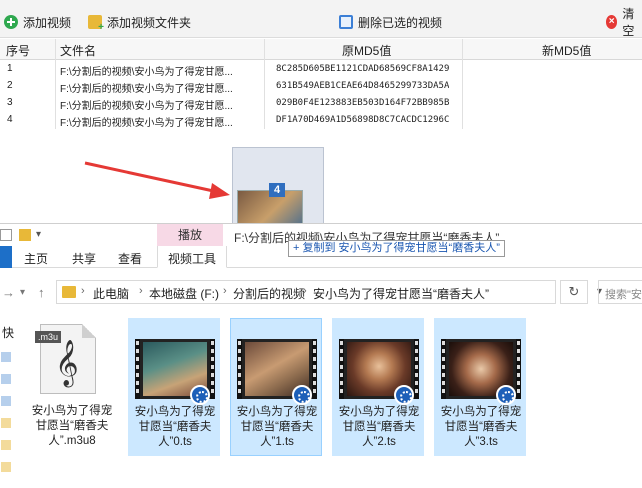  What do you see at coordinates (8, 292) in the screenshot?
I see `back-arrow-icon: →` at bounding box center [8, 292].